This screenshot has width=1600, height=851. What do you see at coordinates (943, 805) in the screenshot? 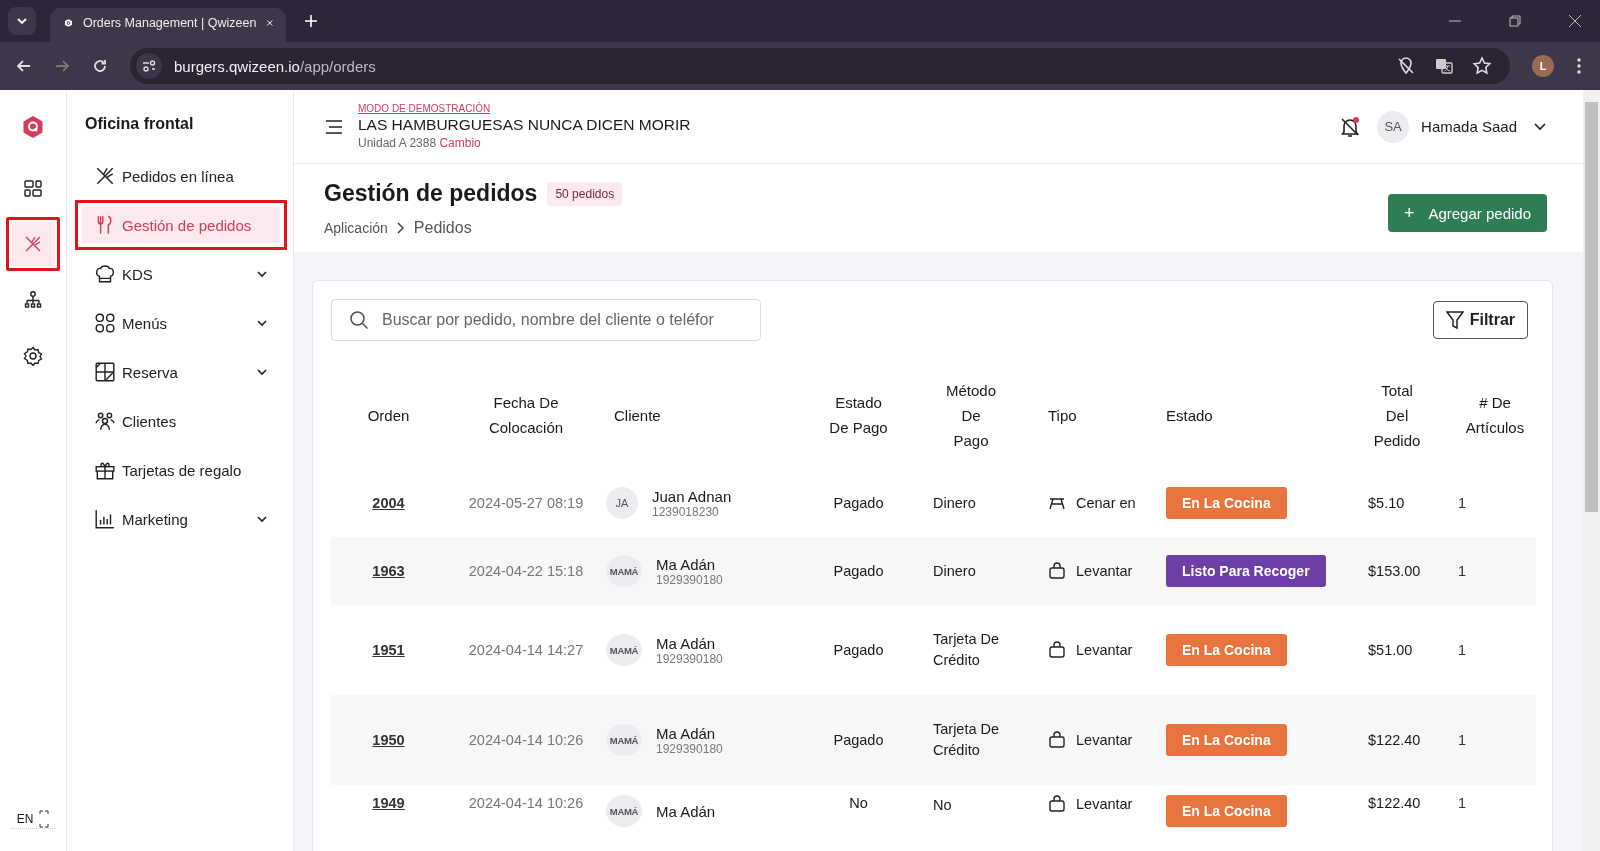
I see `payment-method: No` at bounding box center [943, 805].